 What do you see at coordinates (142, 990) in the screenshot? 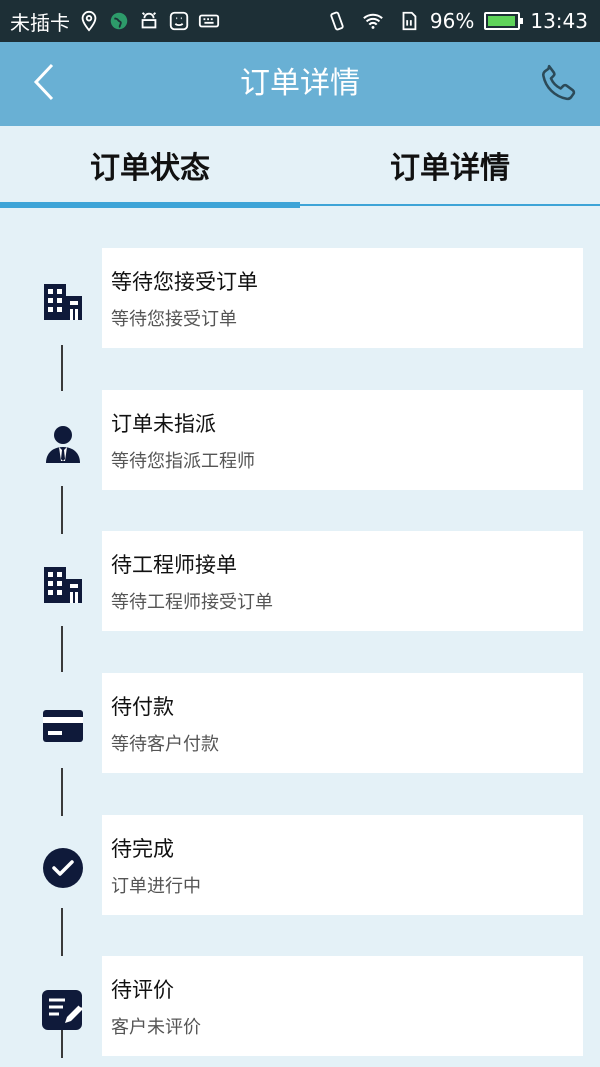
I see `step-title: 待评价` at bounding box center [142, 990].